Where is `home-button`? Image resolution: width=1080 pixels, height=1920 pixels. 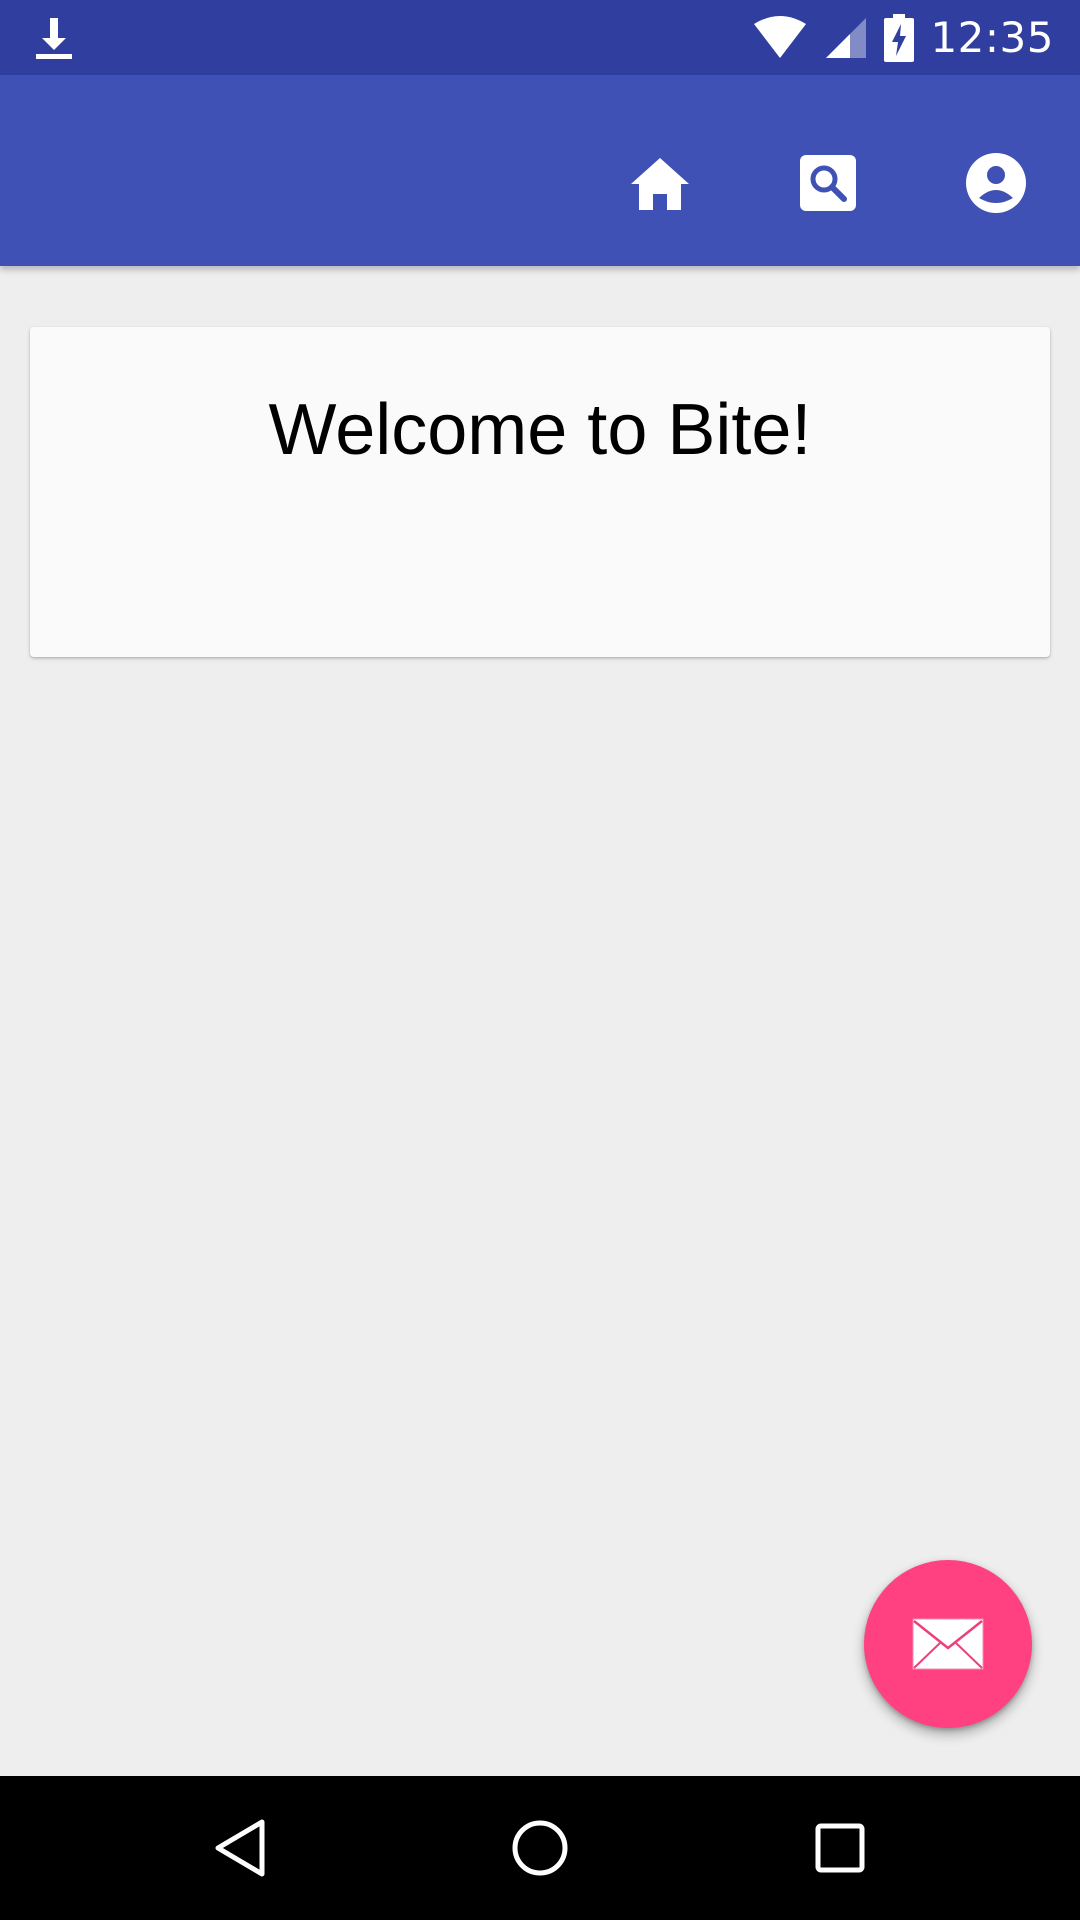
home-button is located at coordinates (660, 183).